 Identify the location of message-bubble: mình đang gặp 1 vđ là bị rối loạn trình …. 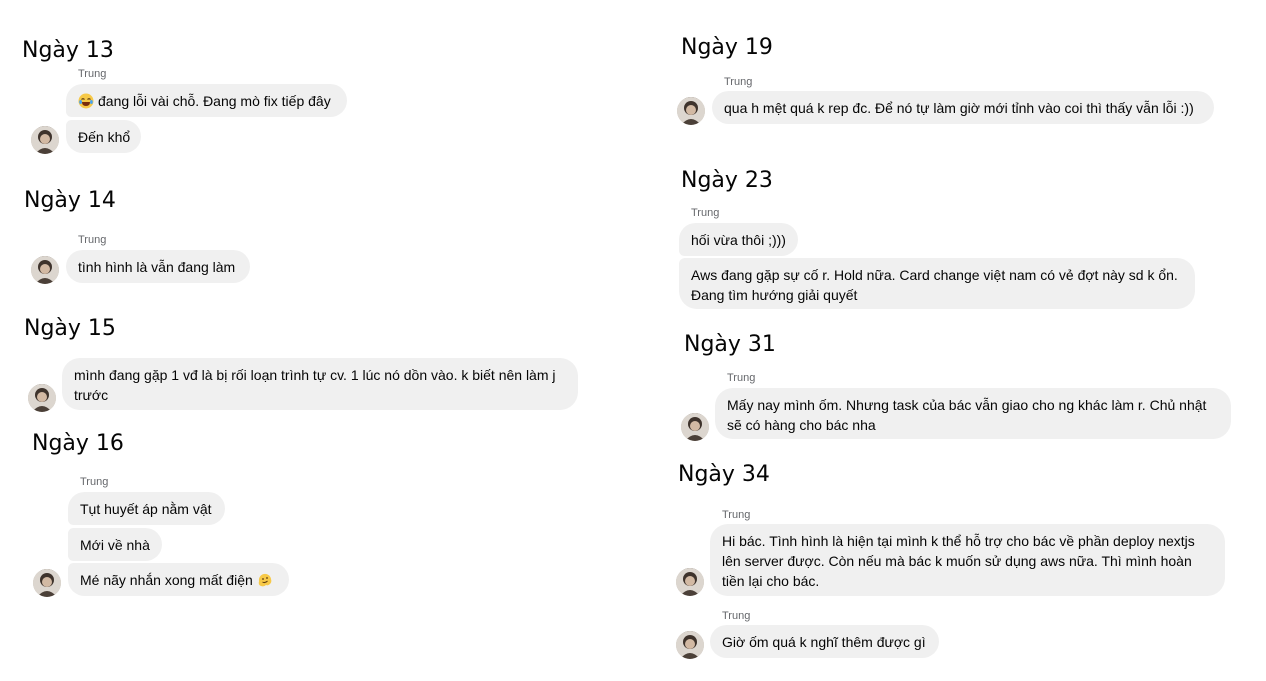
(320, 384).